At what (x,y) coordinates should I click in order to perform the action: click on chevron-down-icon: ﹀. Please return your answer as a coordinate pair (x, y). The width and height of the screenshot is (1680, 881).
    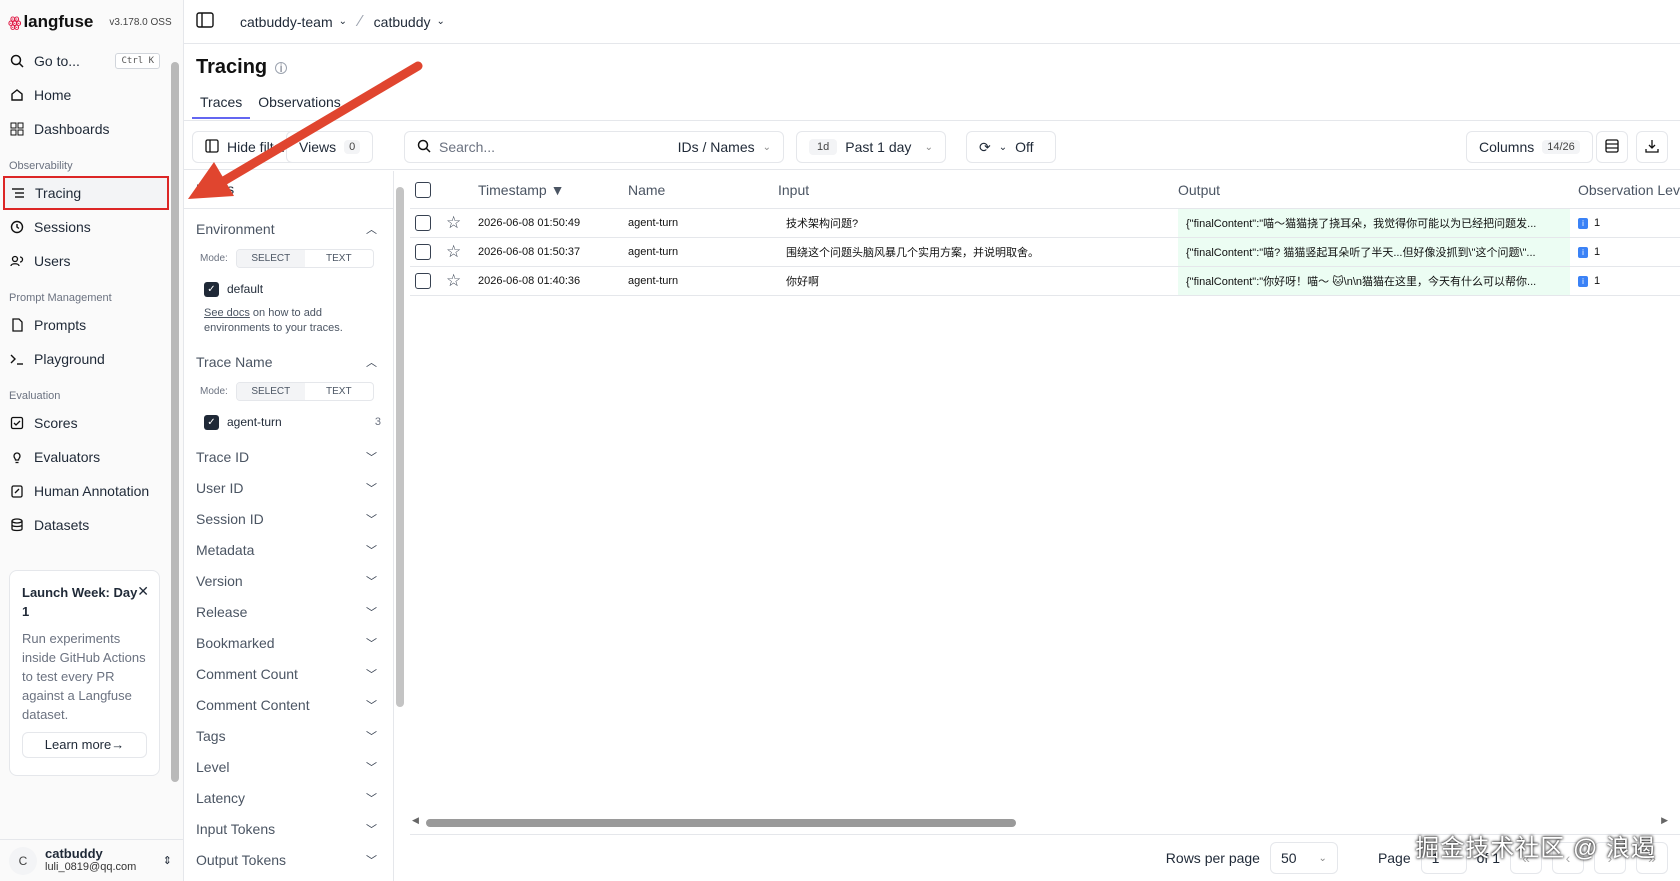
    Looking at the image, I should click on (371, 798).